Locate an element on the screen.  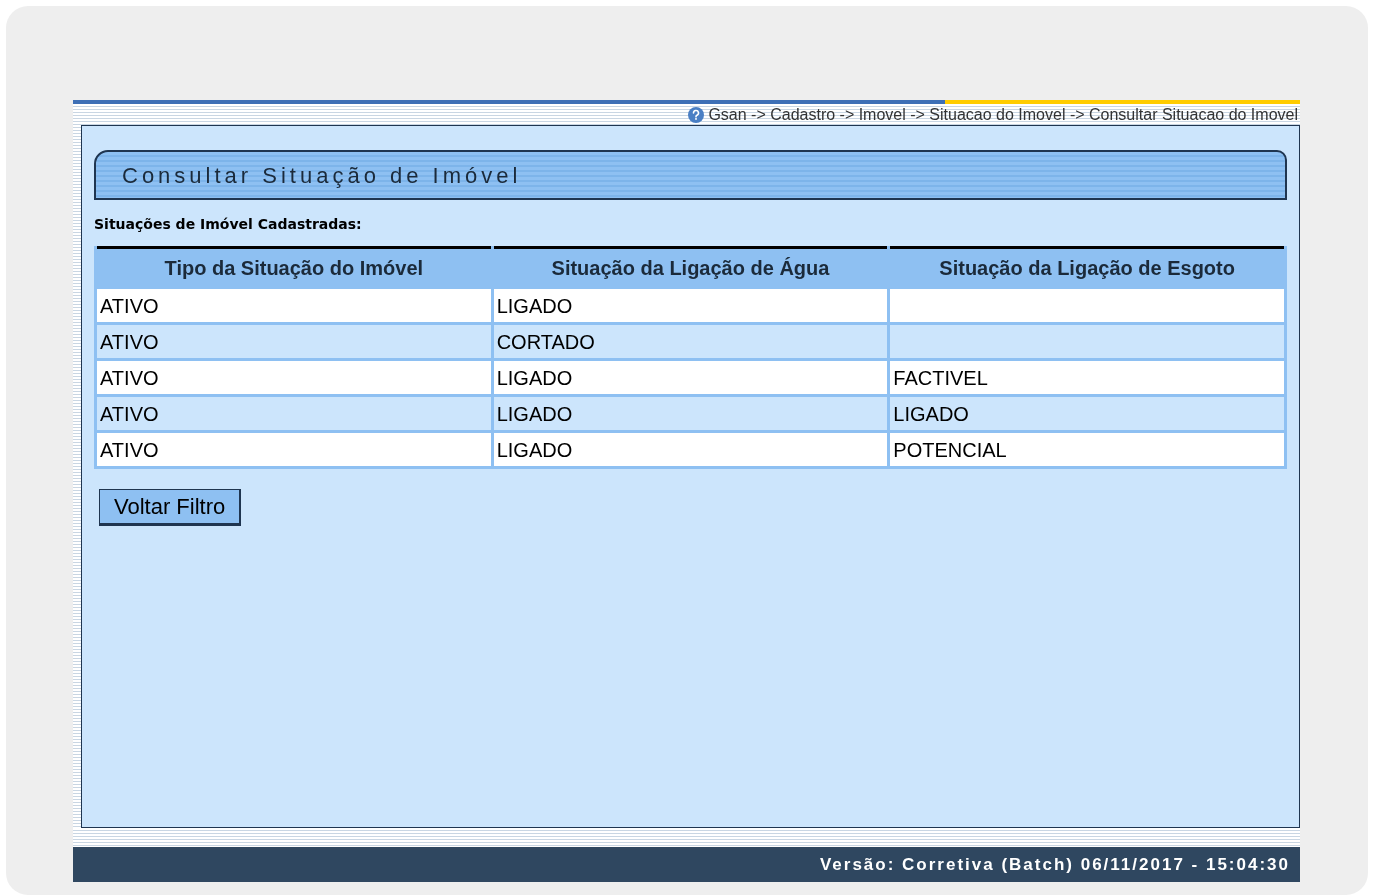
help-icon is located at coordinates (696, 114).